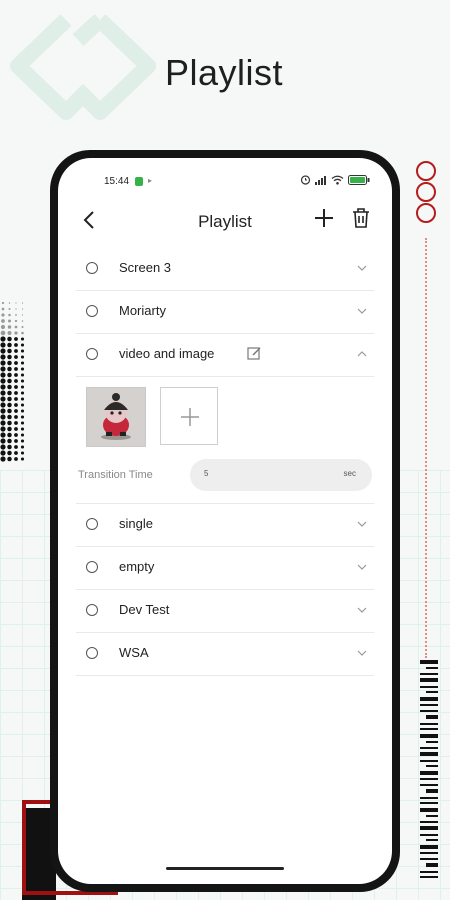  Describe the element at coordinates (117, 181) in the screenshot. I see `status-time: 15:44` at that location.